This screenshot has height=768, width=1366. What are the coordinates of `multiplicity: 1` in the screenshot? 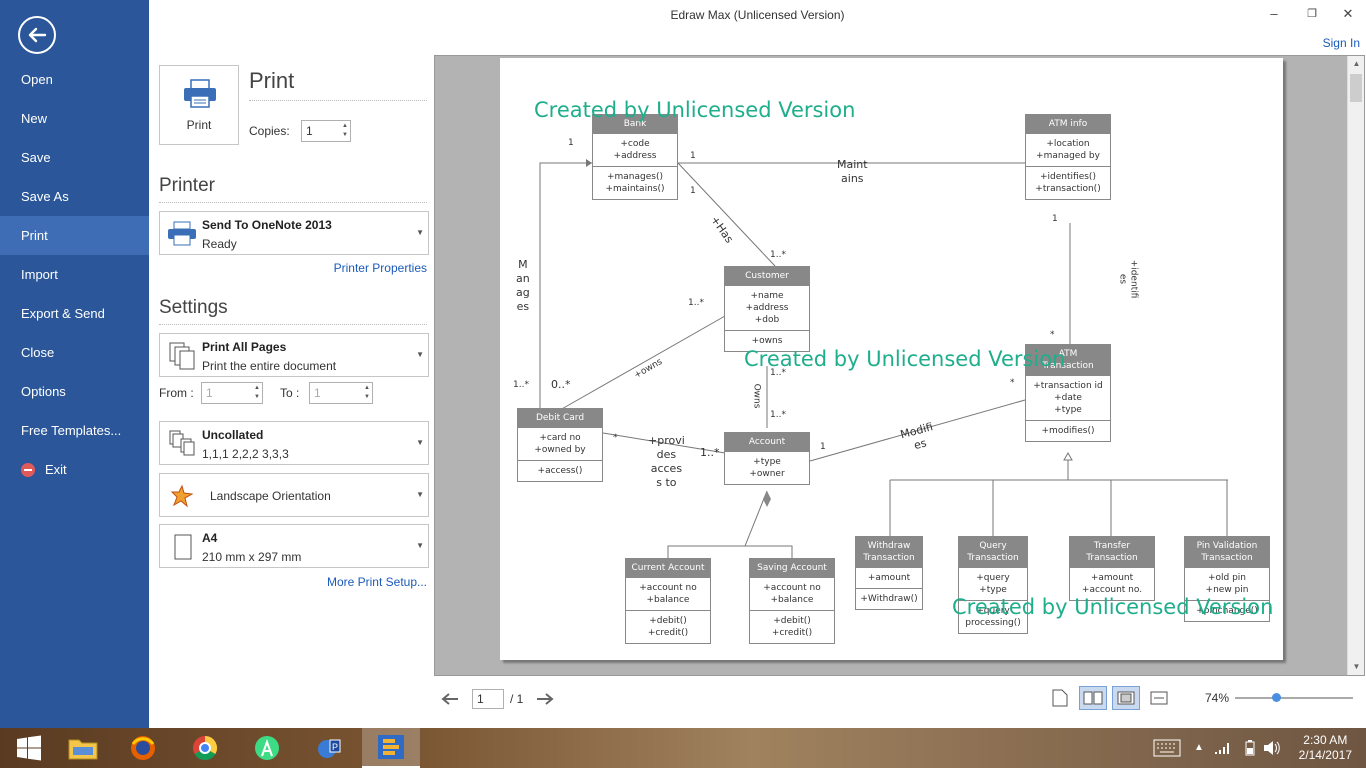 It's located at (693, 156).